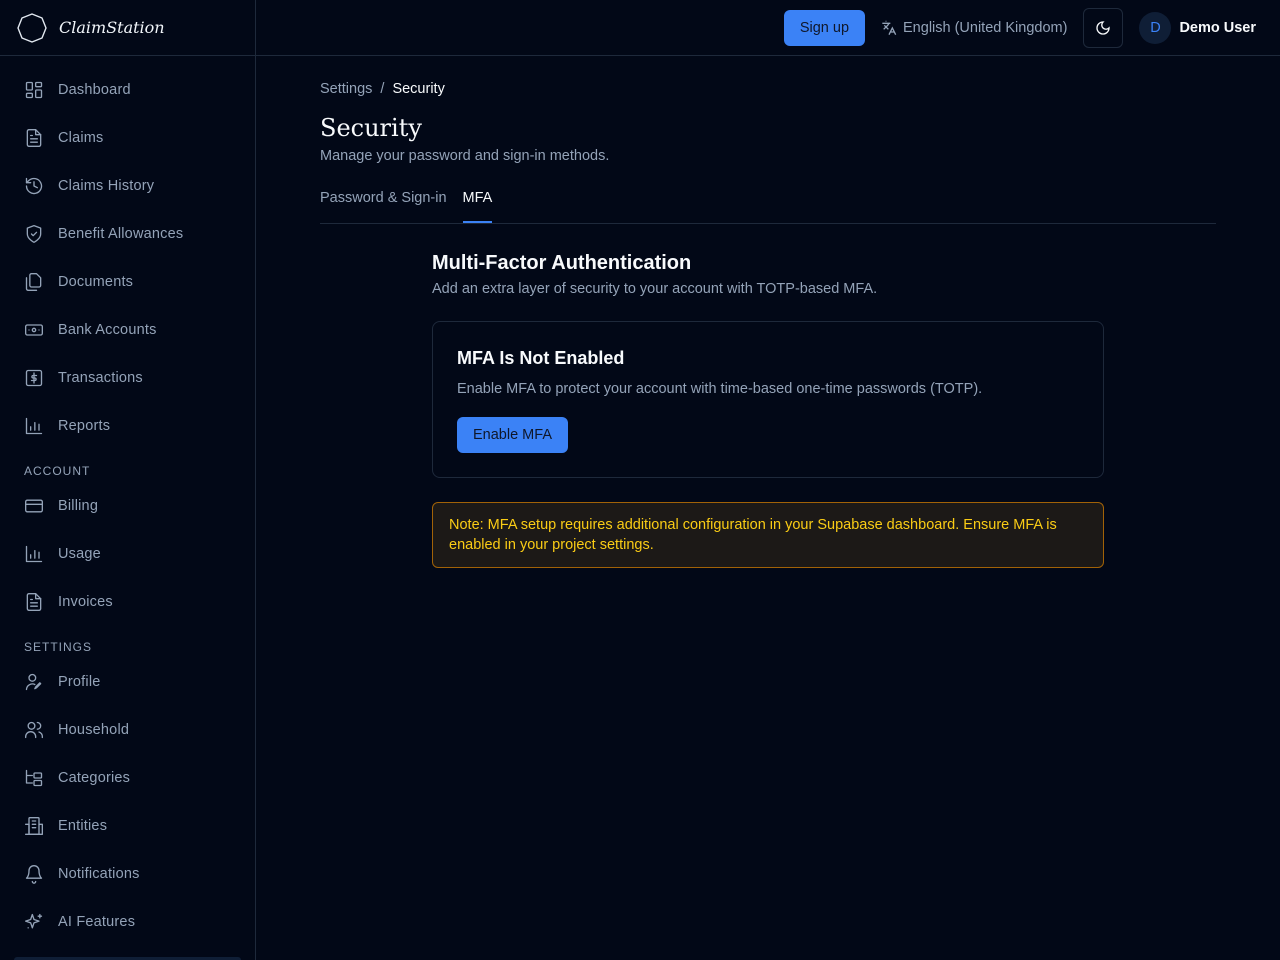 Image resolution: width=1280 pixels, height=960 pixels. I want to click on sidebar-item-label: Benefit Allowances, so click(121, 234).